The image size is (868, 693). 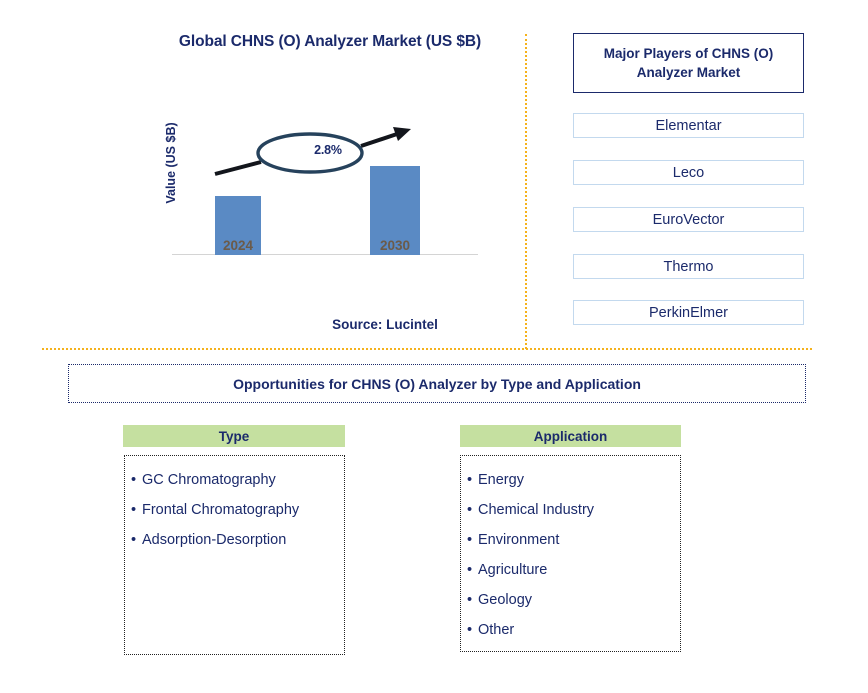 I want to click on chart-y-axis-label: Value (US $B), so click(x=171, y=163).